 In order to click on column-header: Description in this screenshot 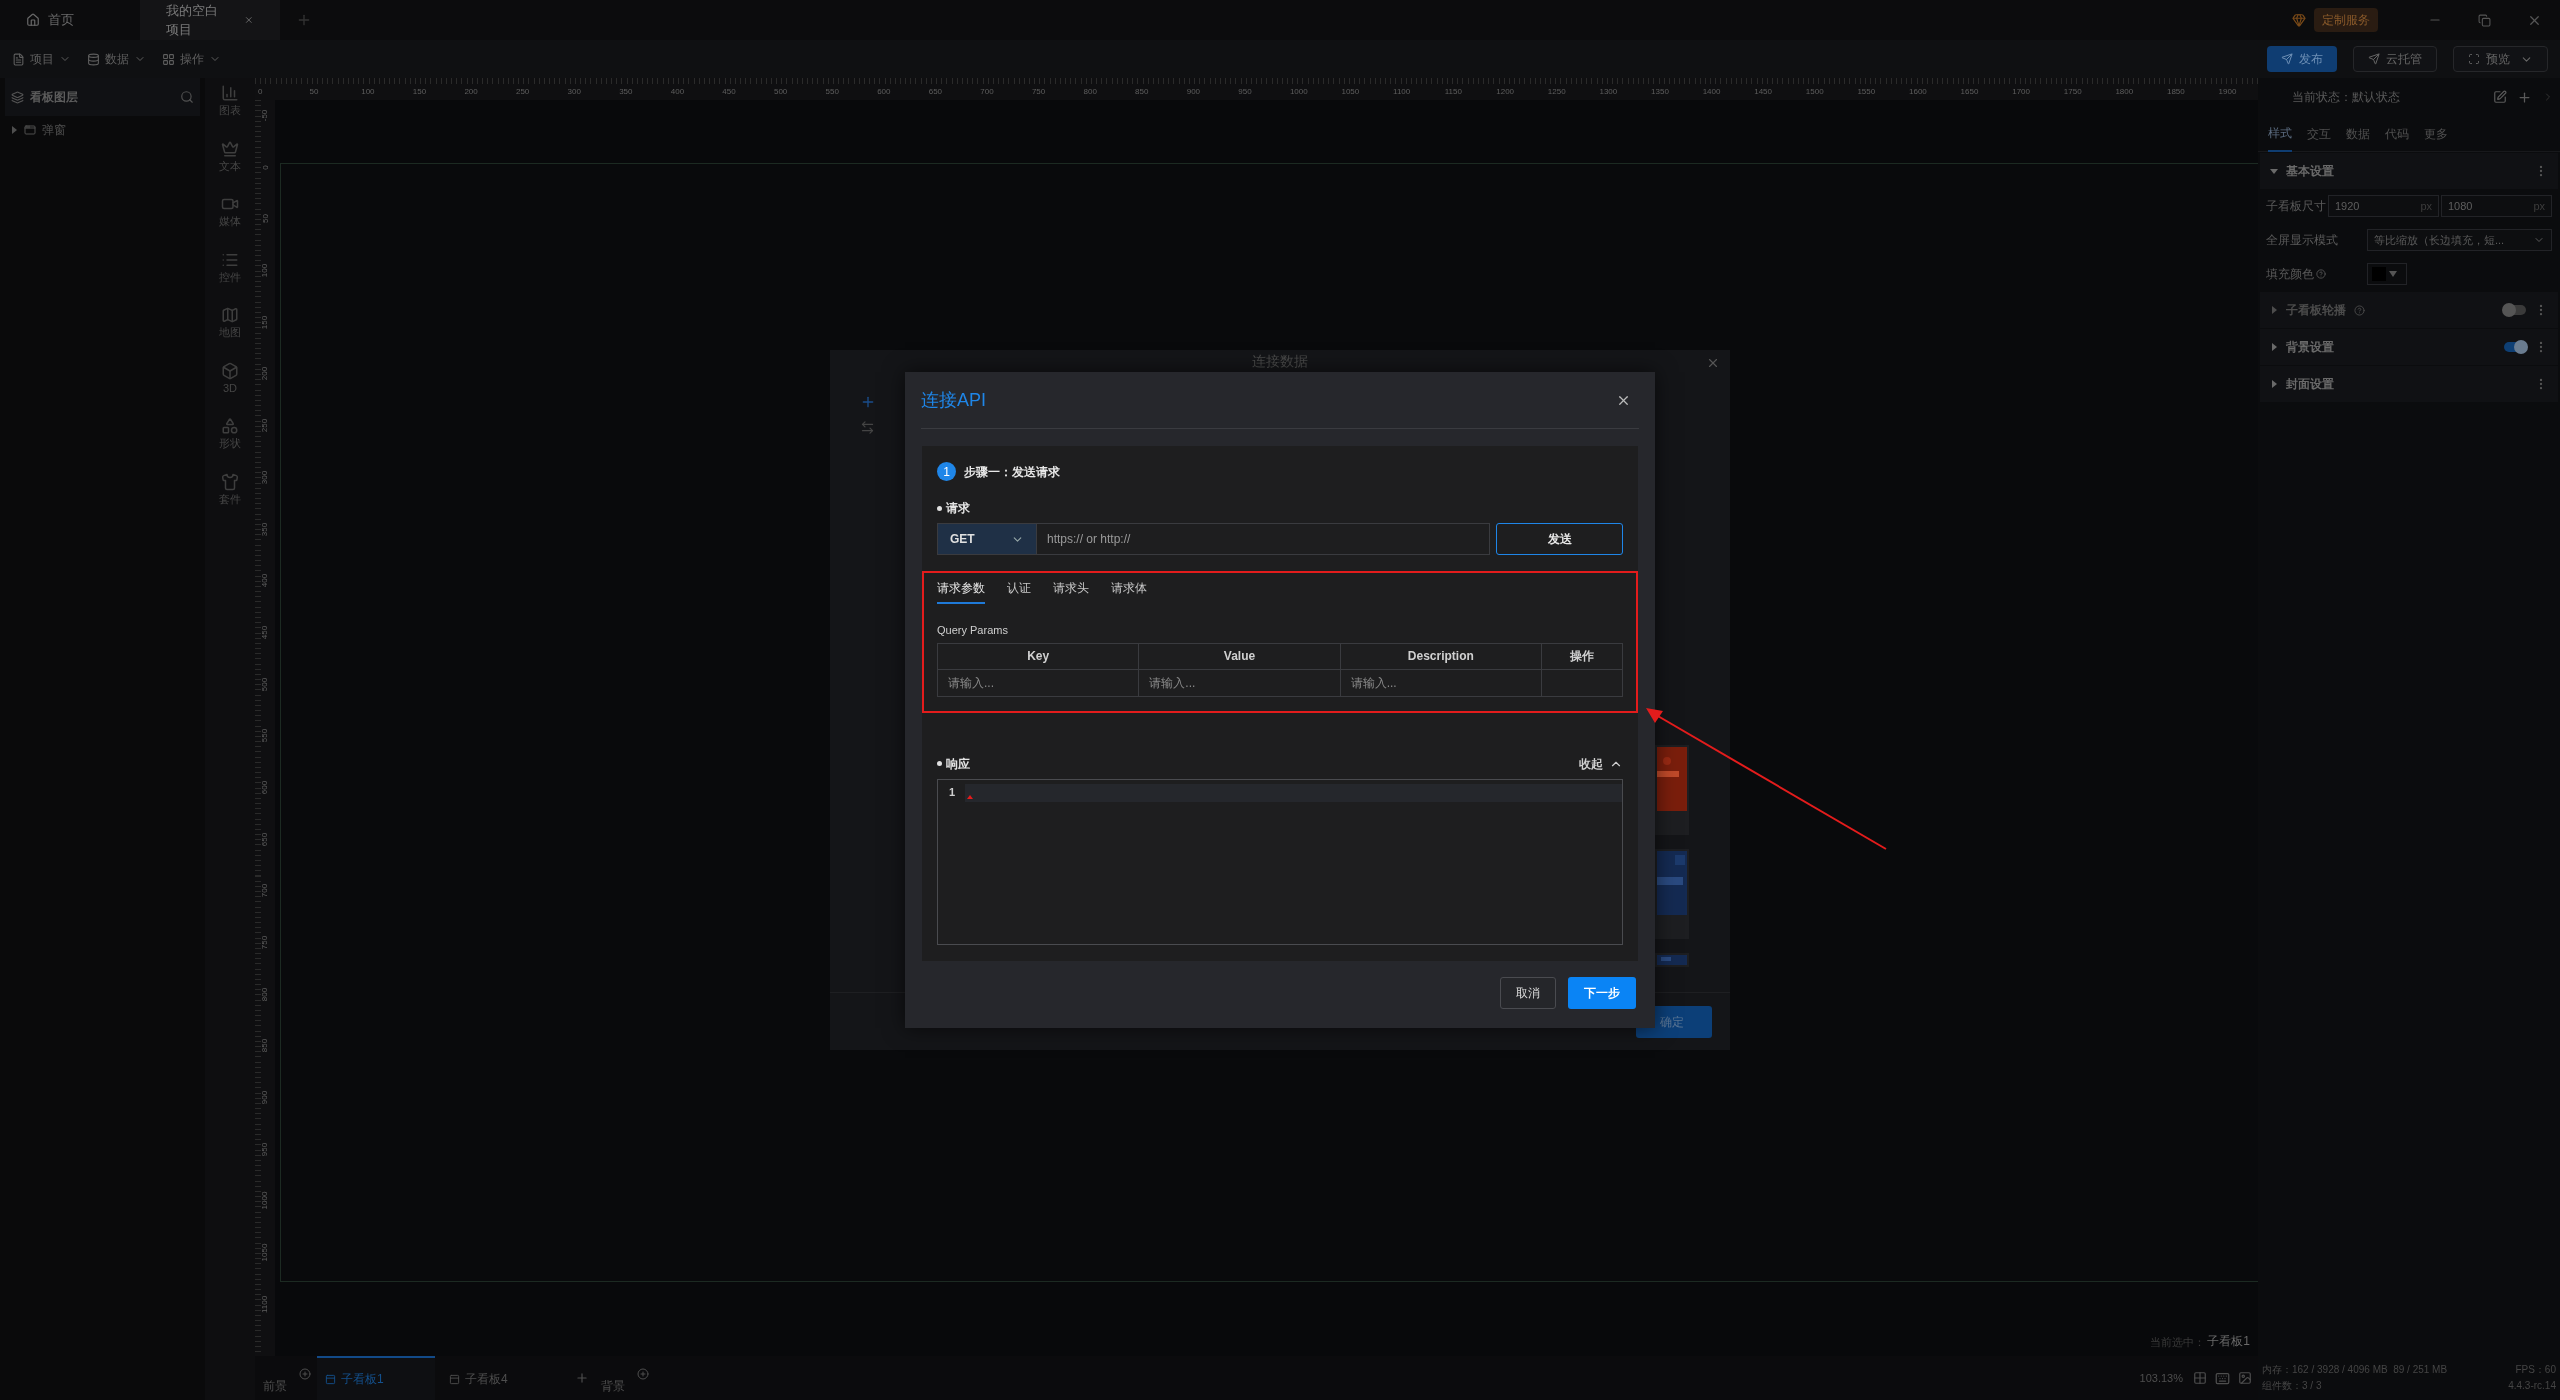, I will do `click(1441, 656)`.